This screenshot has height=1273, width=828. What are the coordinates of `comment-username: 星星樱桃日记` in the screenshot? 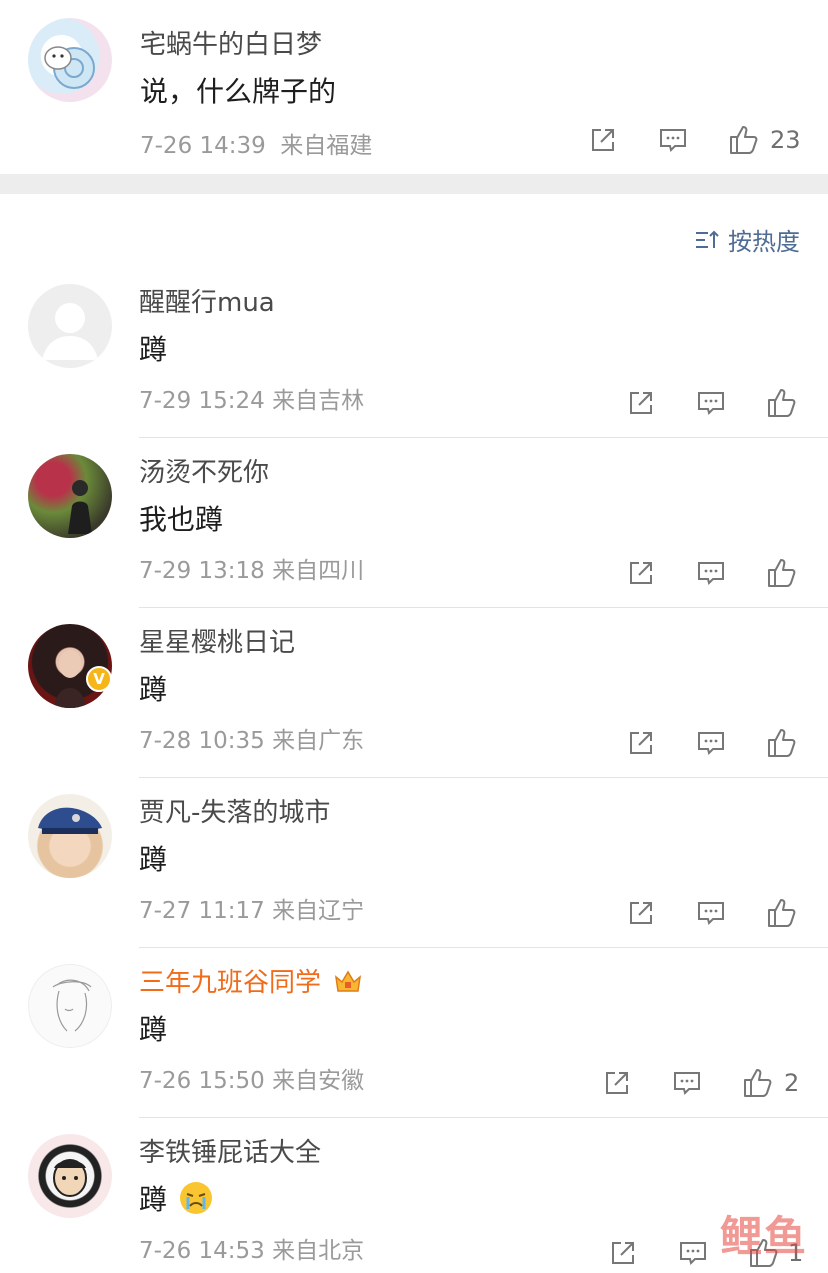 It's located at (217, 640).